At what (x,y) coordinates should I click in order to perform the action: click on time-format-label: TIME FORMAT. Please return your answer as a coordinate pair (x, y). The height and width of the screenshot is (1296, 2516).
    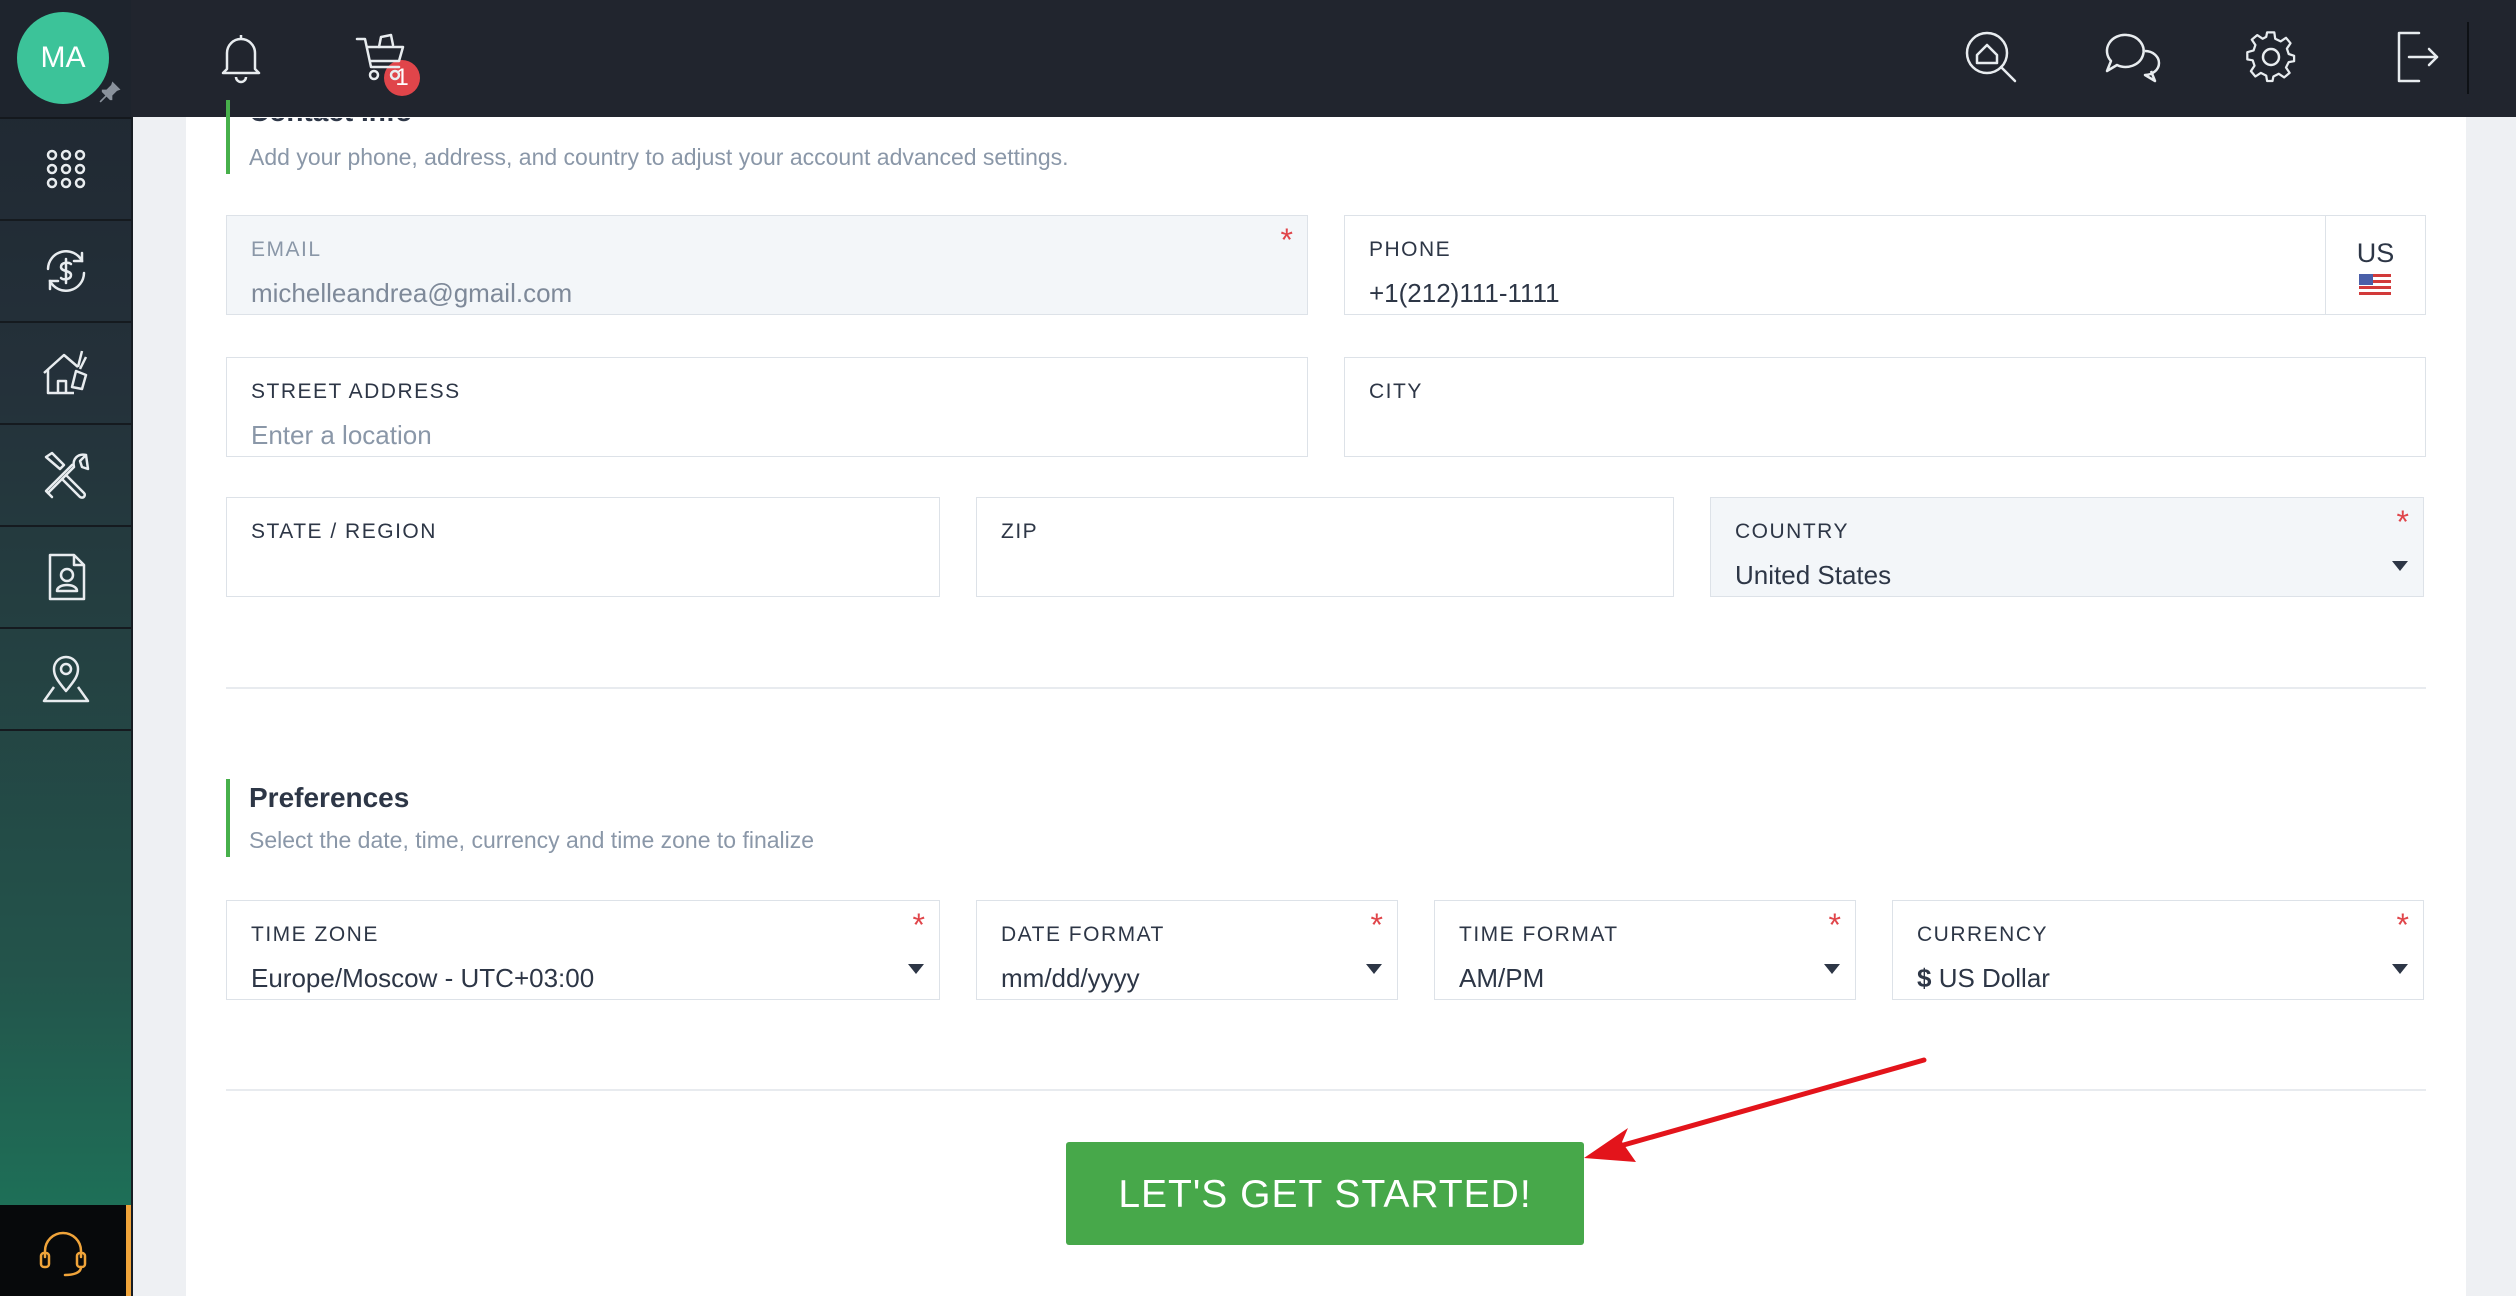
    Looking at the image, I should click on (1539, 934).